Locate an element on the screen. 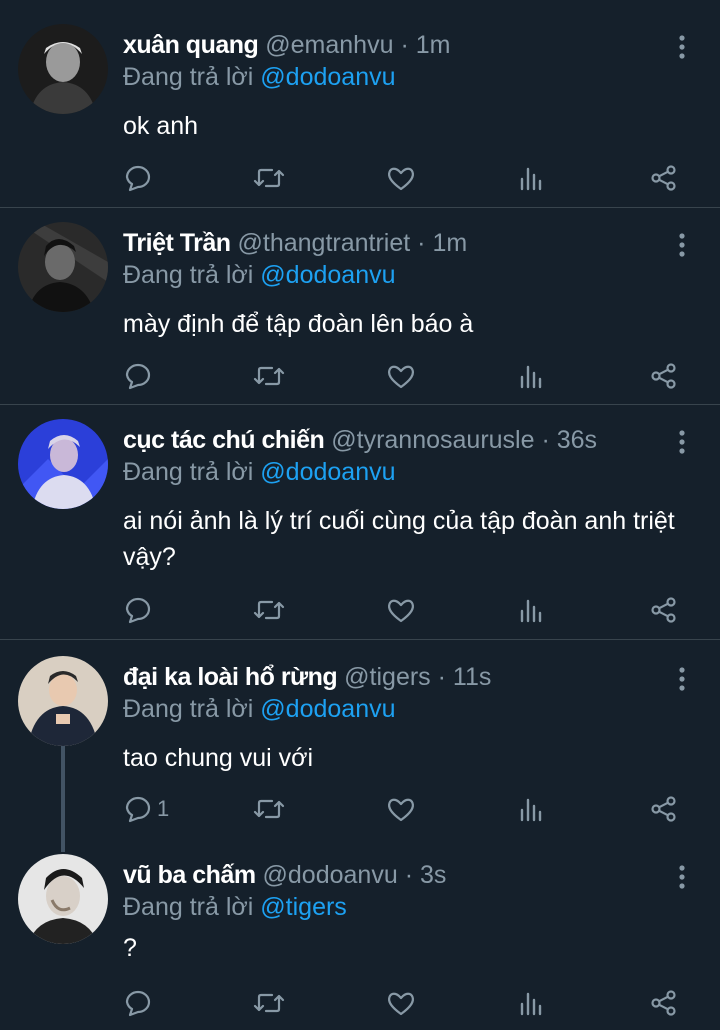  user-handle: @tyrannosaurusle is located at coordinates (432, 440).